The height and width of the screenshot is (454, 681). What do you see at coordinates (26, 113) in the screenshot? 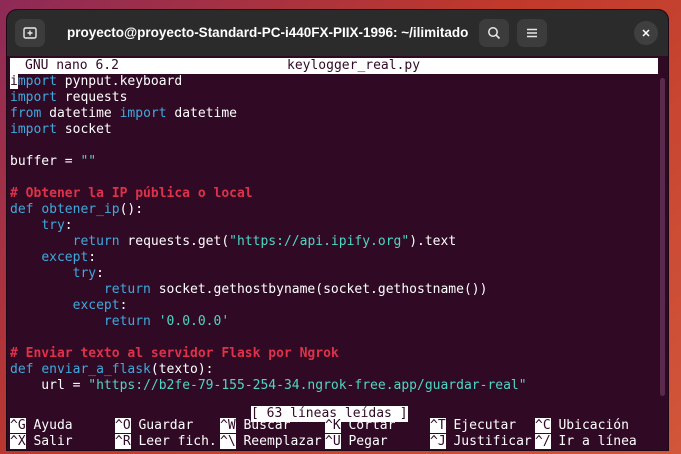
I see `code-token: from` at bounding box center [26, 113].